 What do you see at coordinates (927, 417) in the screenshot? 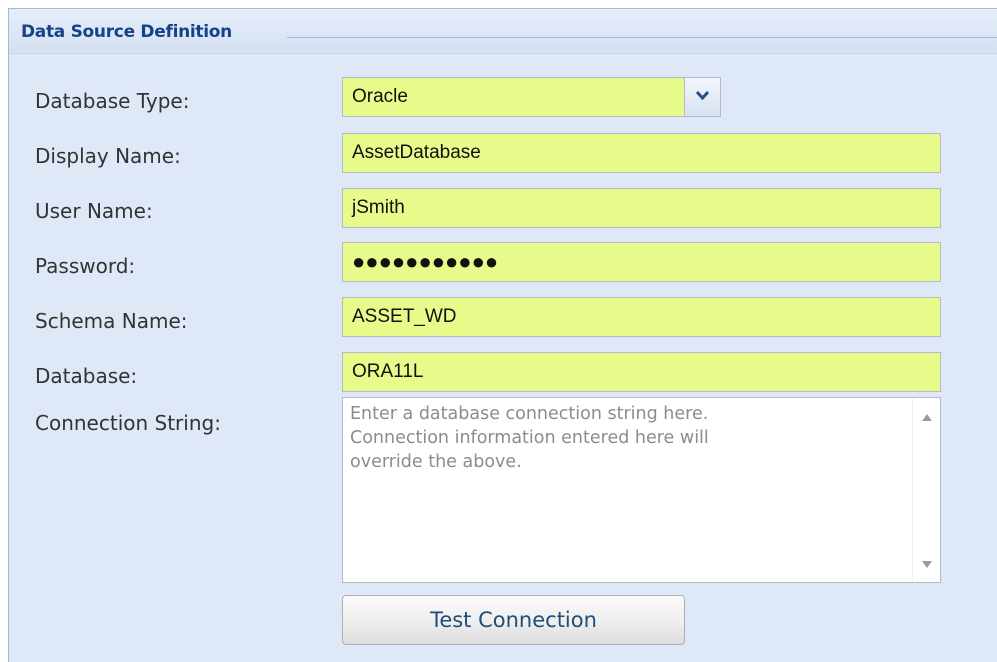
I see `scroll-up-arrow-icon` at bounding box center [927, 417].